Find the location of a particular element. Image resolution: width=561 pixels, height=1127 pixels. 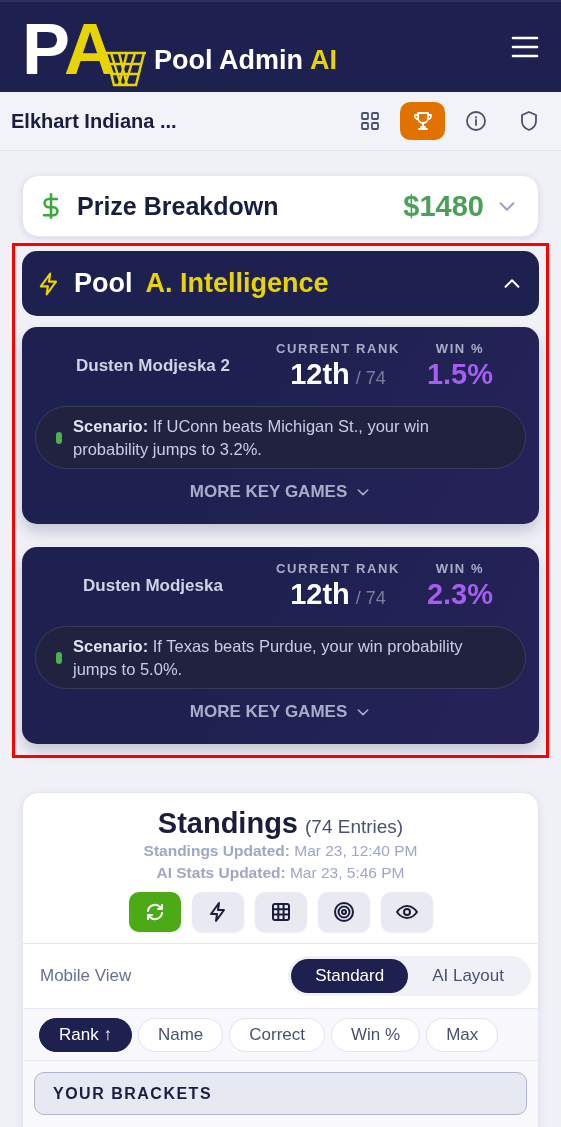

panel-title: Pool is located at coordinates (103, 283).